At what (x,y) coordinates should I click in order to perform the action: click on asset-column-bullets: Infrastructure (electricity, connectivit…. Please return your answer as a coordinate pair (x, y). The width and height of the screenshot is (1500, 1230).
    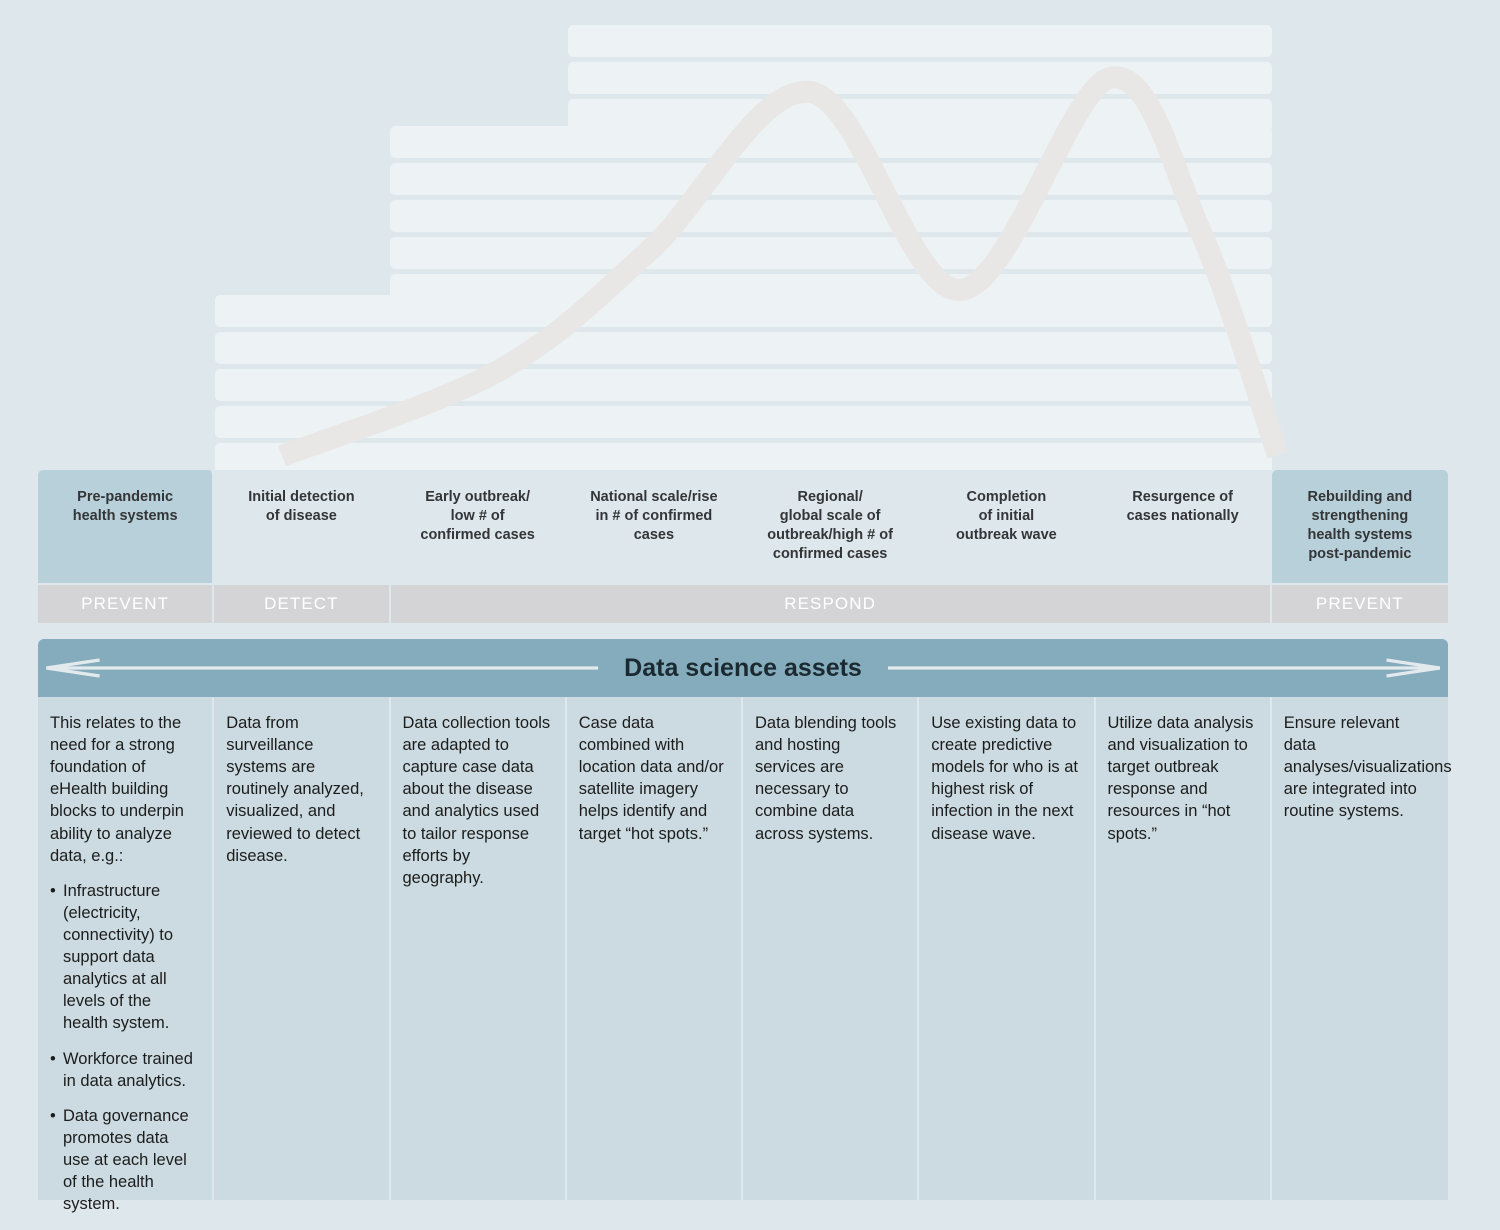
    Looking at the image, I should click on (124, 1048).